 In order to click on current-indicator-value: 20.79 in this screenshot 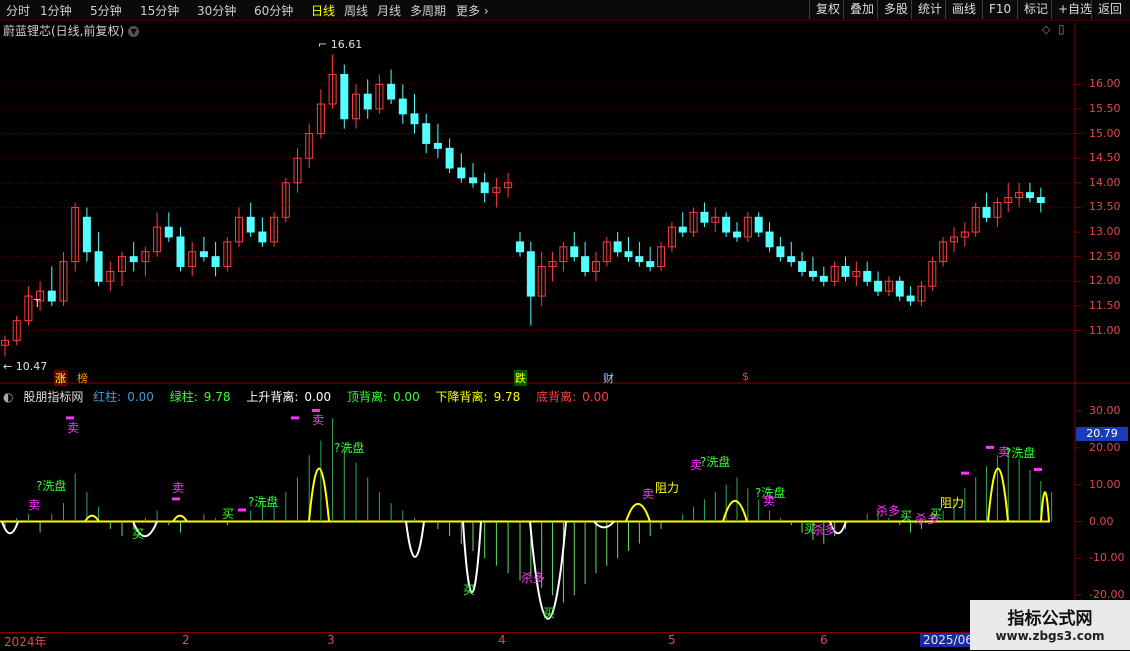, I will do `click(1102, 434)`.